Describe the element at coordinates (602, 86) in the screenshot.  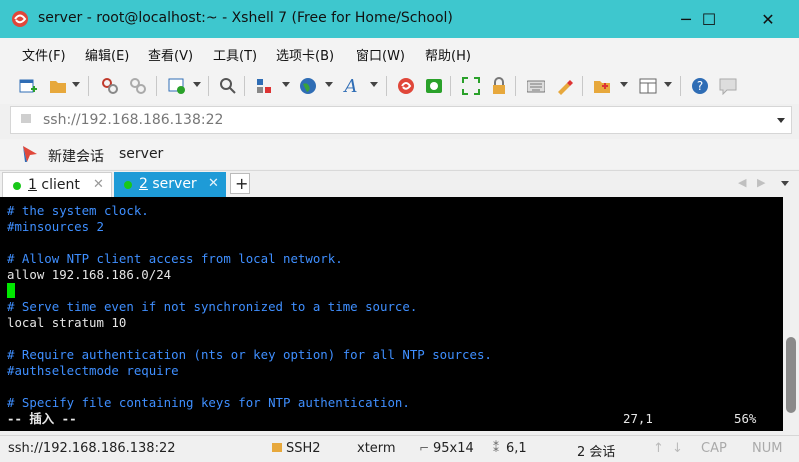
I see `new-folder-icon` at that location.